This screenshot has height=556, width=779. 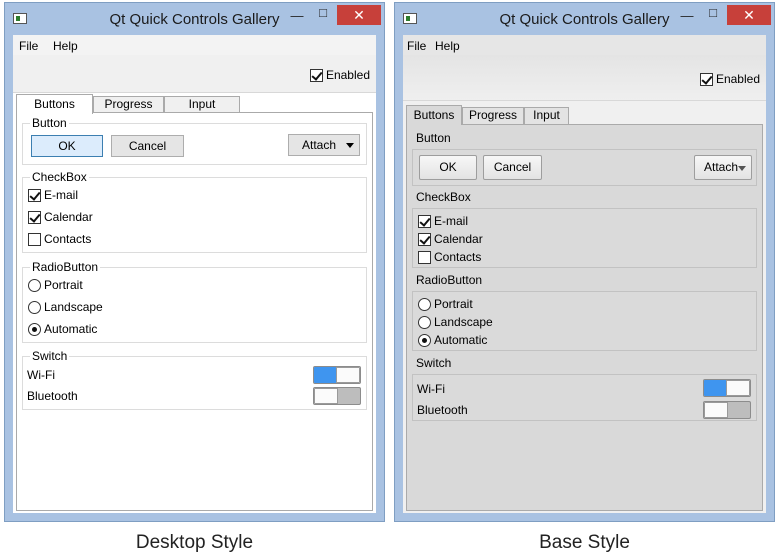 I want to click on maximize-icon: □, so click(x=323, y=12).